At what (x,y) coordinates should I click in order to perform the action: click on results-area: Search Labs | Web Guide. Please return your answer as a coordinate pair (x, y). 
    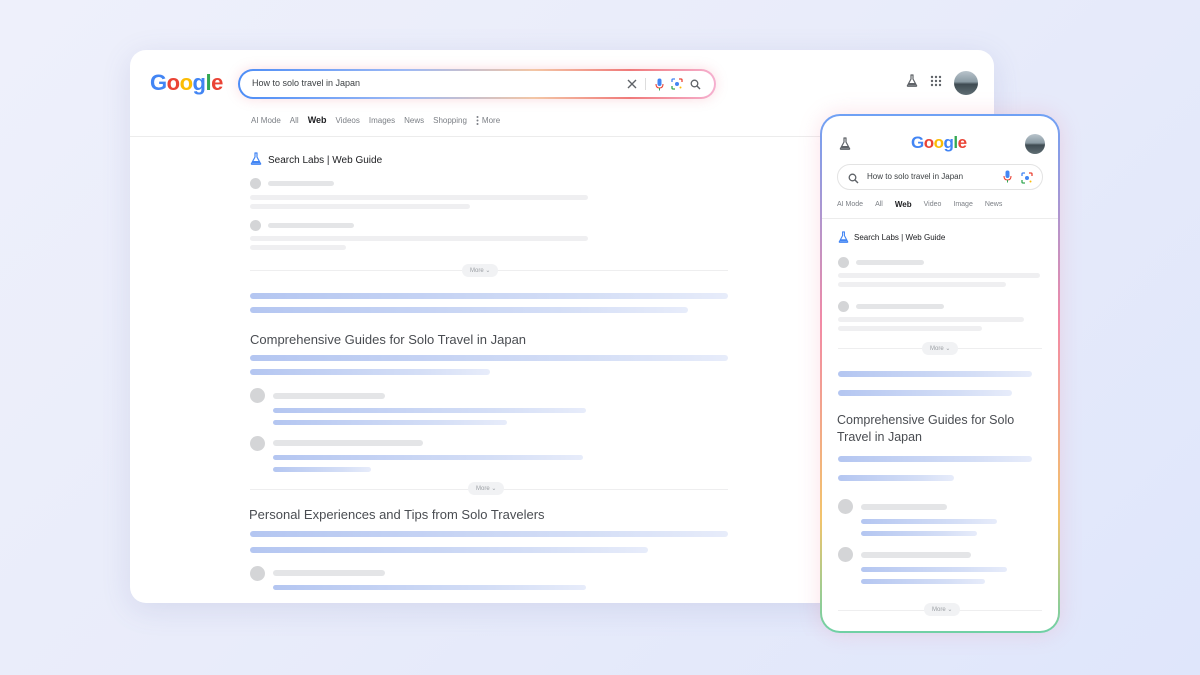
    Looking at the image, I should click on (490, 160).